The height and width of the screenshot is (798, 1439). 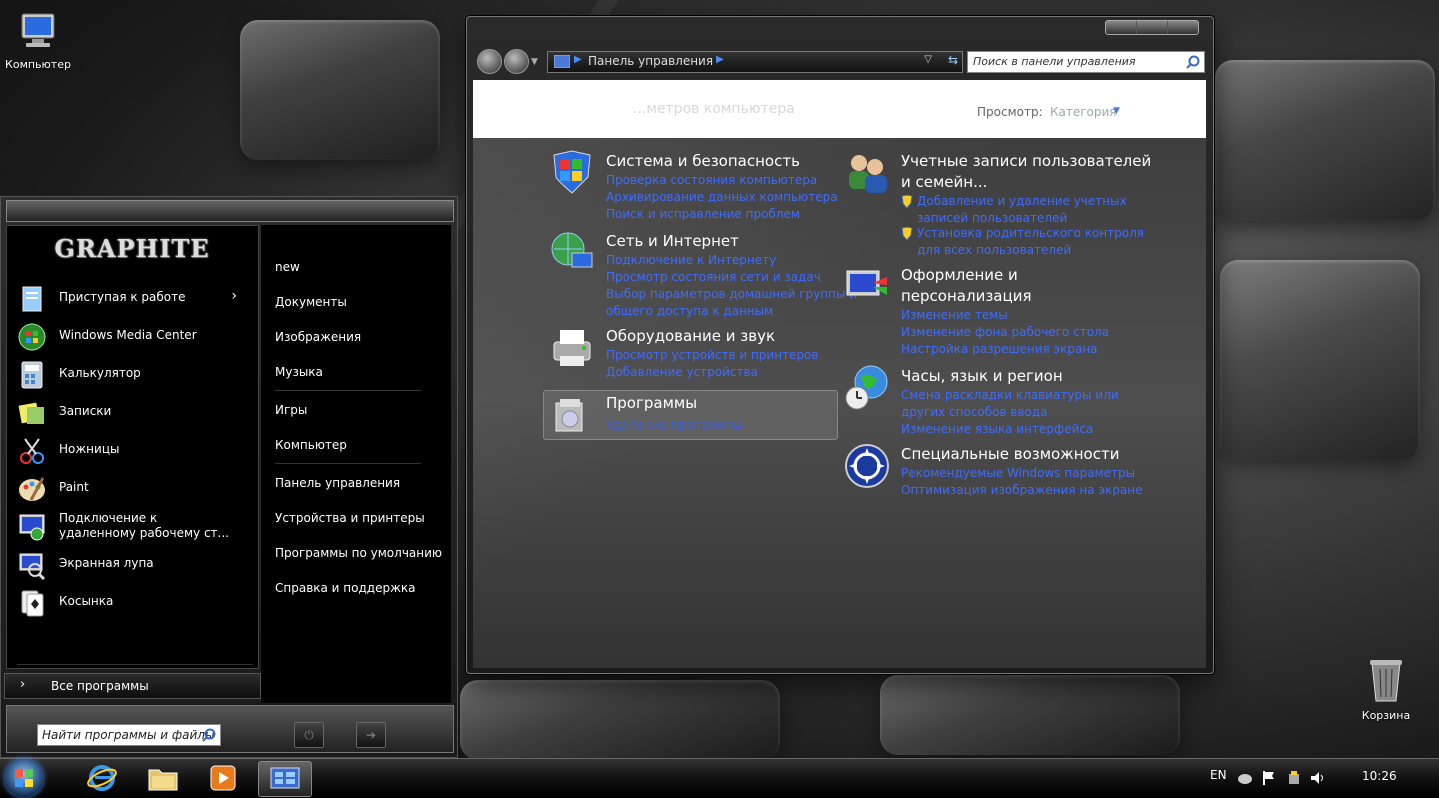 I want to click on program-item: Косынка, so click(x=135, y=603).